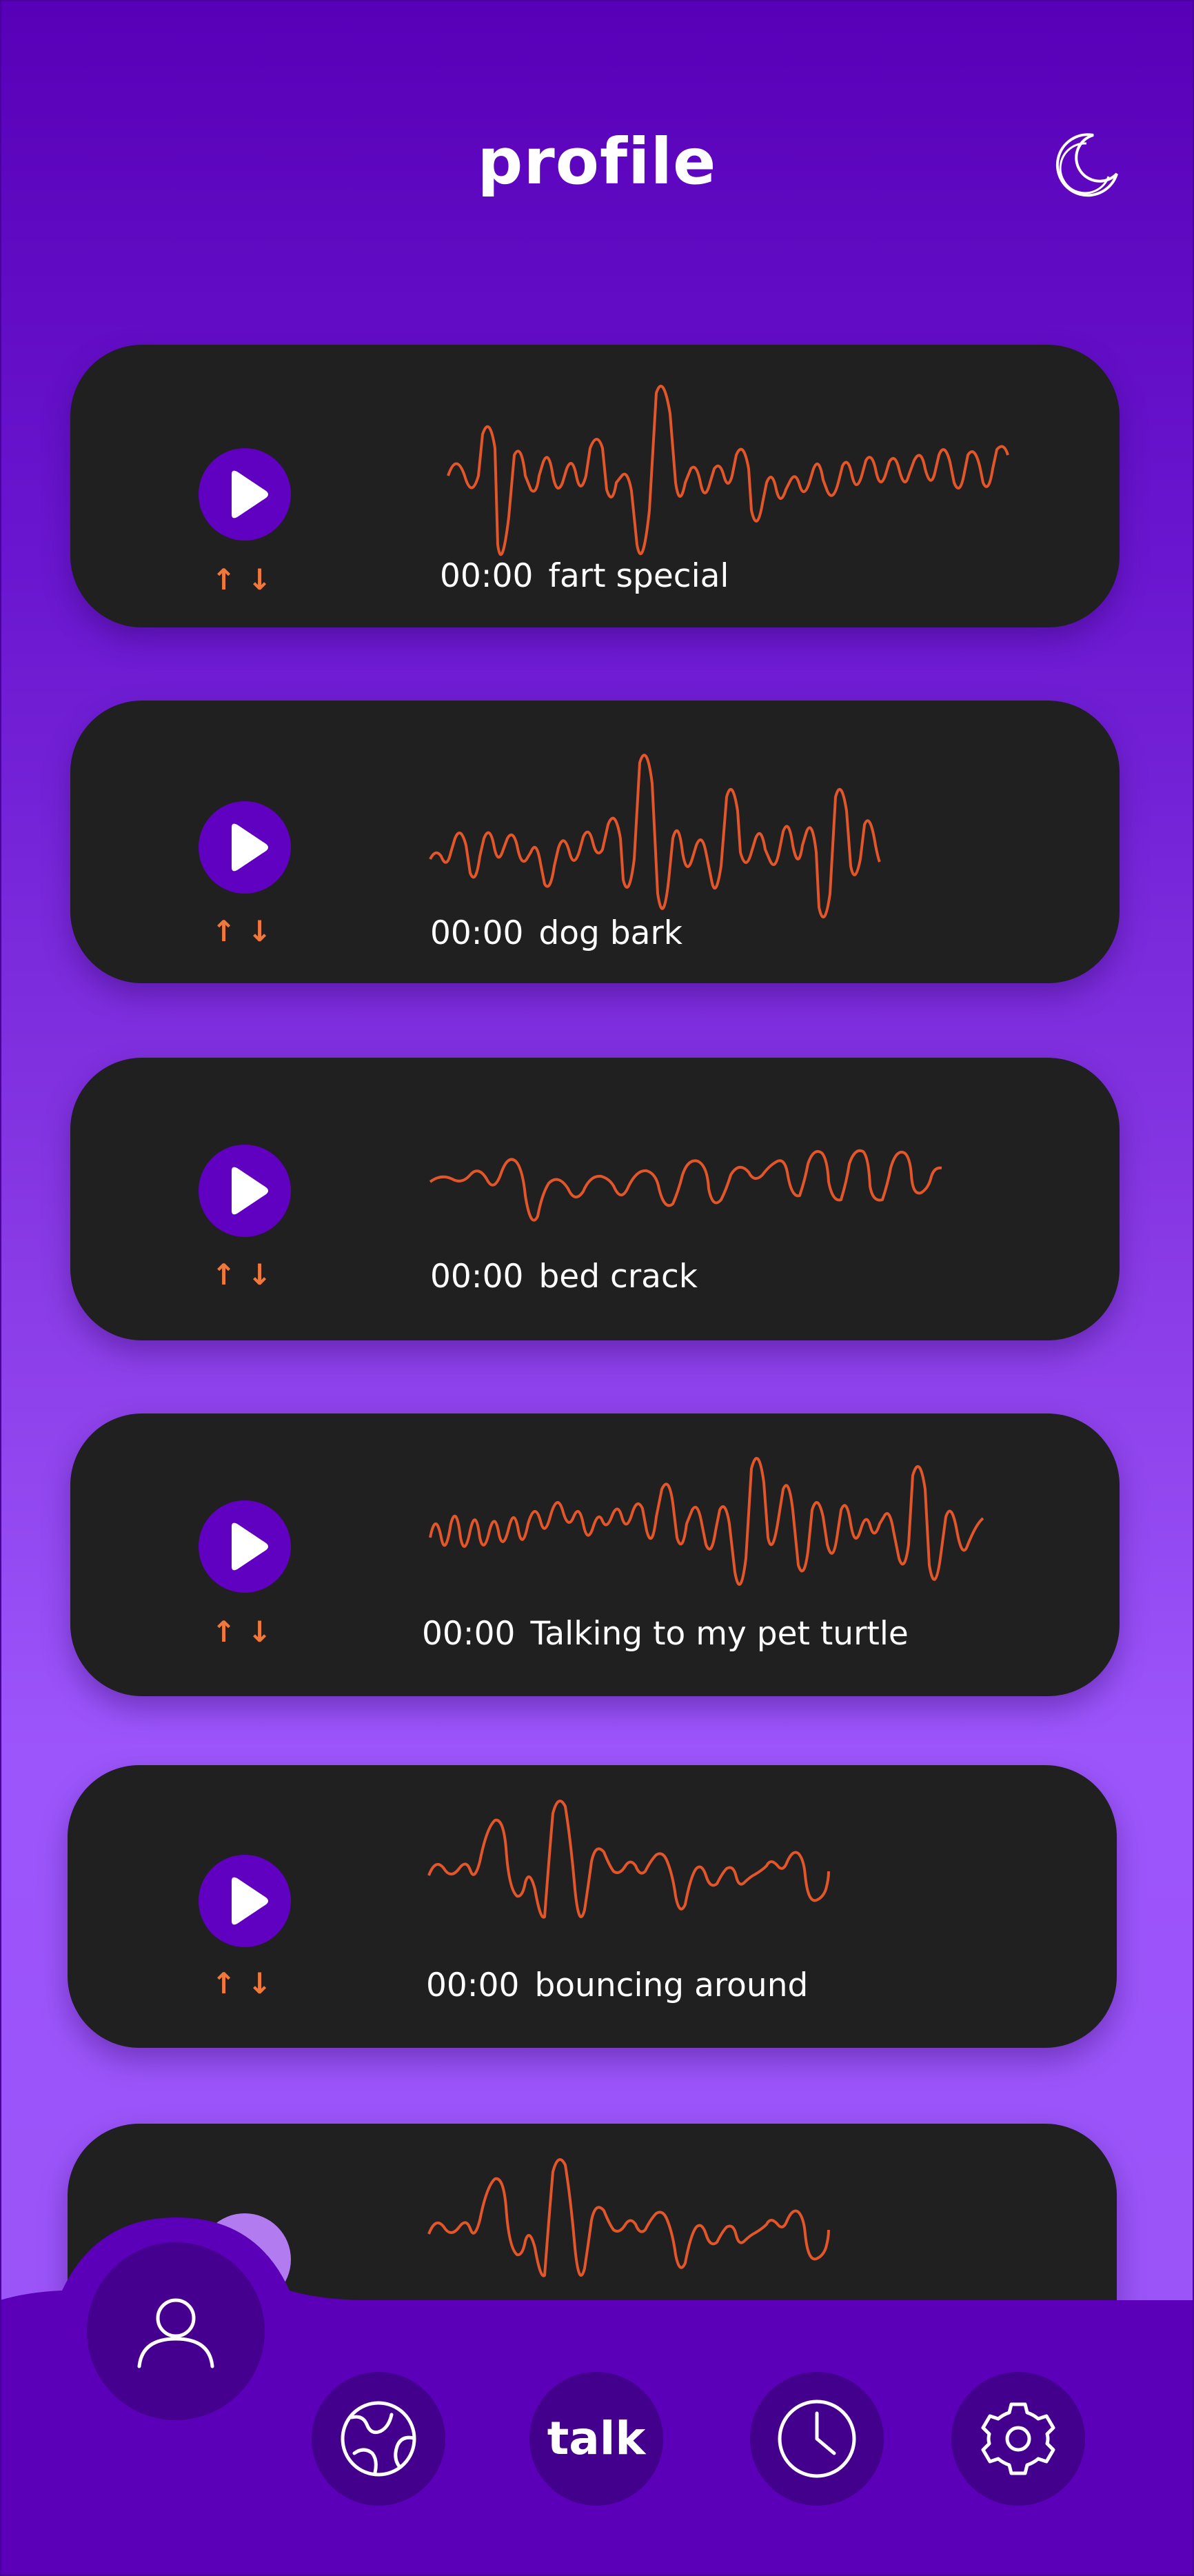 This screenshot has width=1194, height=2576. I want to click on recording-name: bed crack, so click(618, 1277).